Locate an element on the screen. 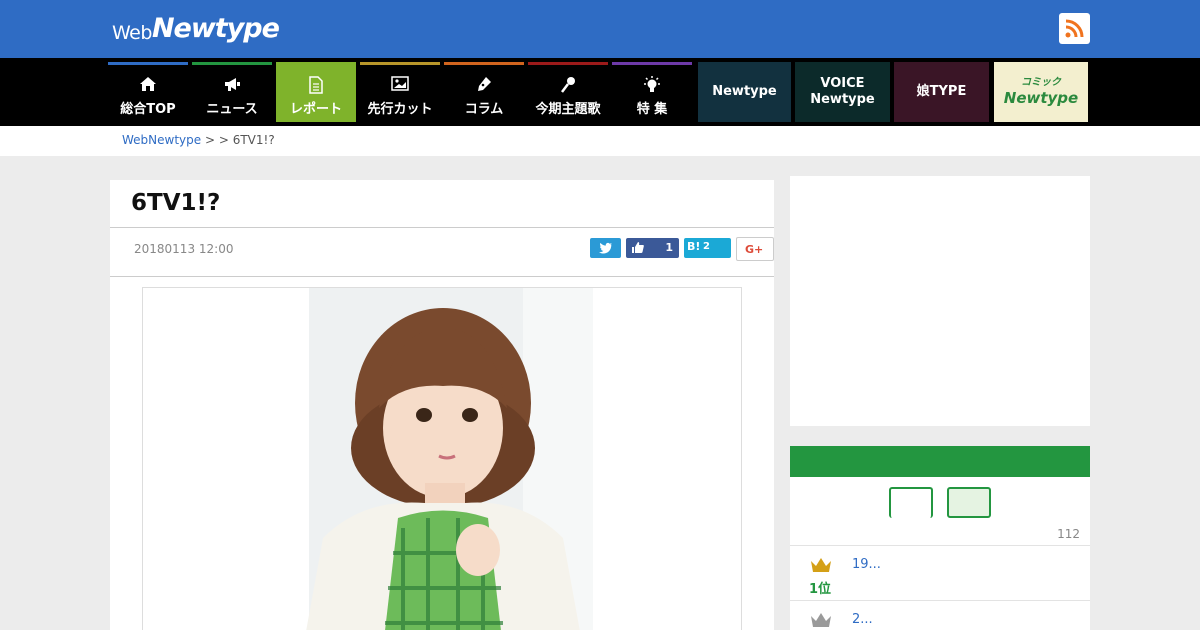  megaphone-icon is located at coordinates (232, 84).